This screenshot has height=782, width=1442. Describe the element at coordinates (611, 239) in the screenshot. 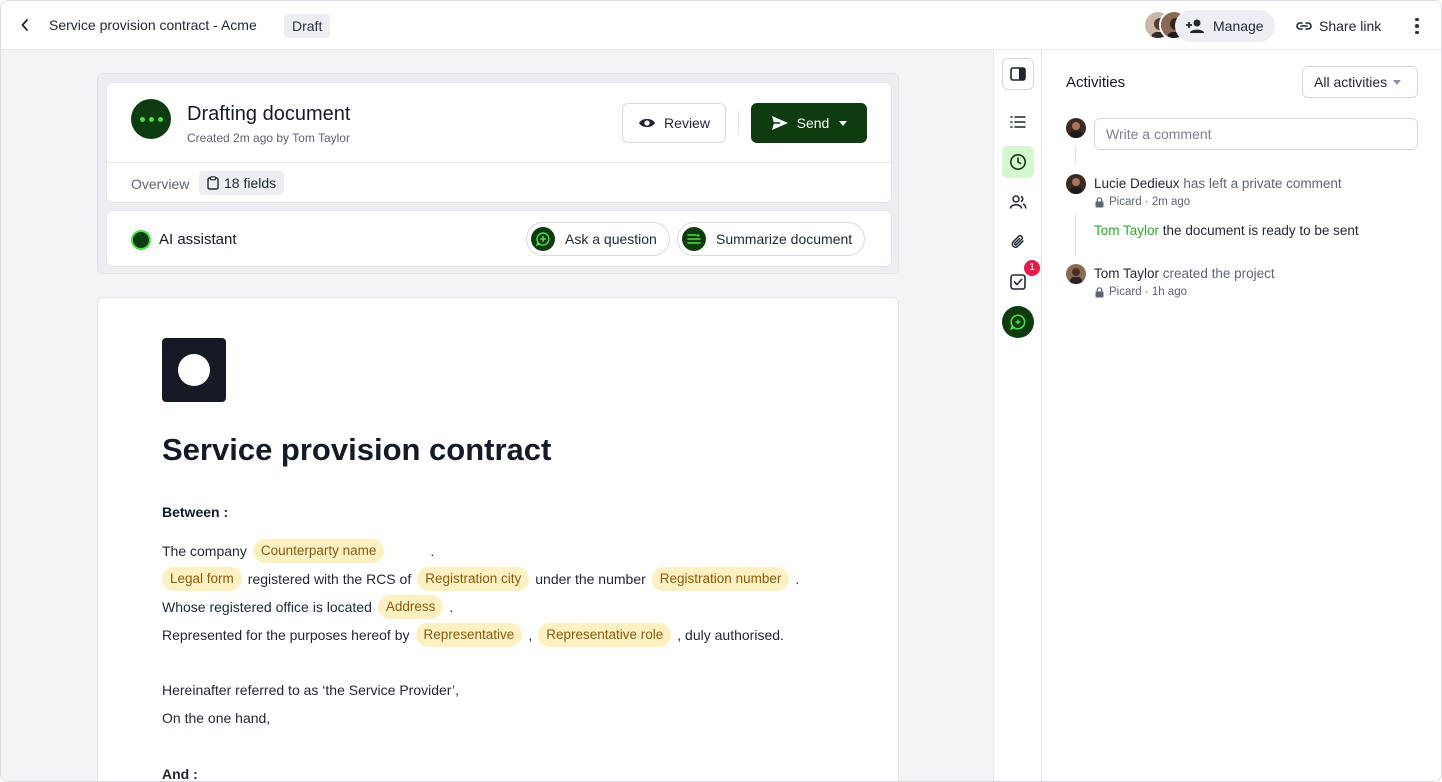

I see `ask-question-label: Ask a question` at that location.